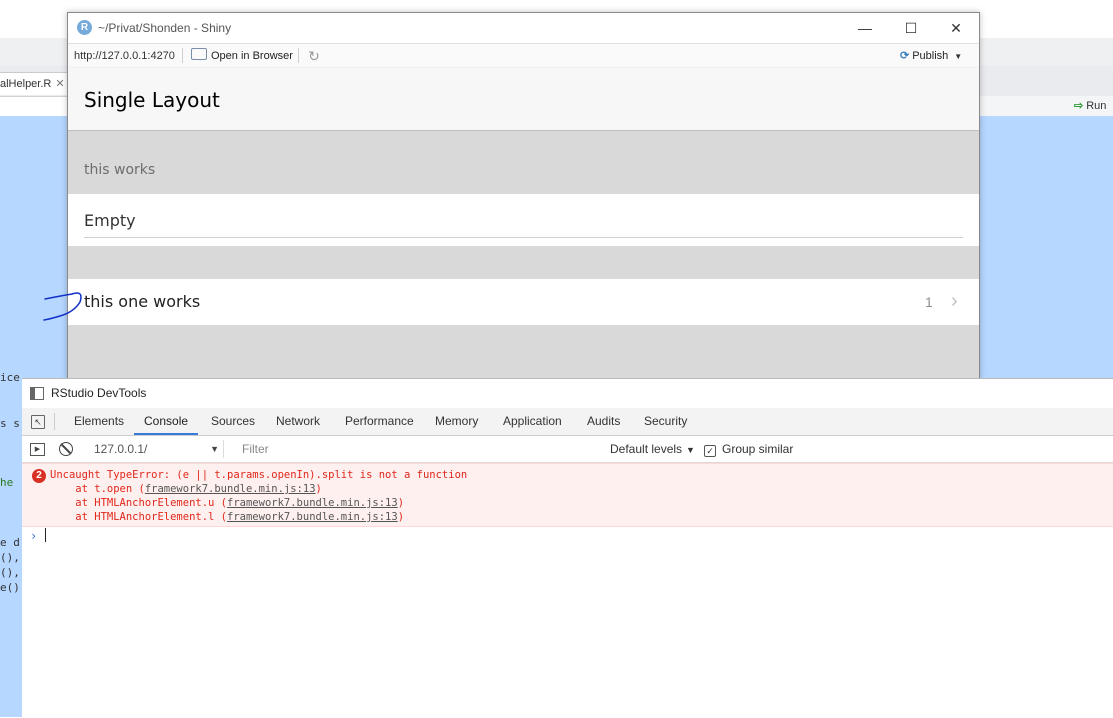  Describe the element at coordinates (139, 503) in the screenshot. I see `stack-frame-text: at HTMLAnchorElement.u (` at that location.